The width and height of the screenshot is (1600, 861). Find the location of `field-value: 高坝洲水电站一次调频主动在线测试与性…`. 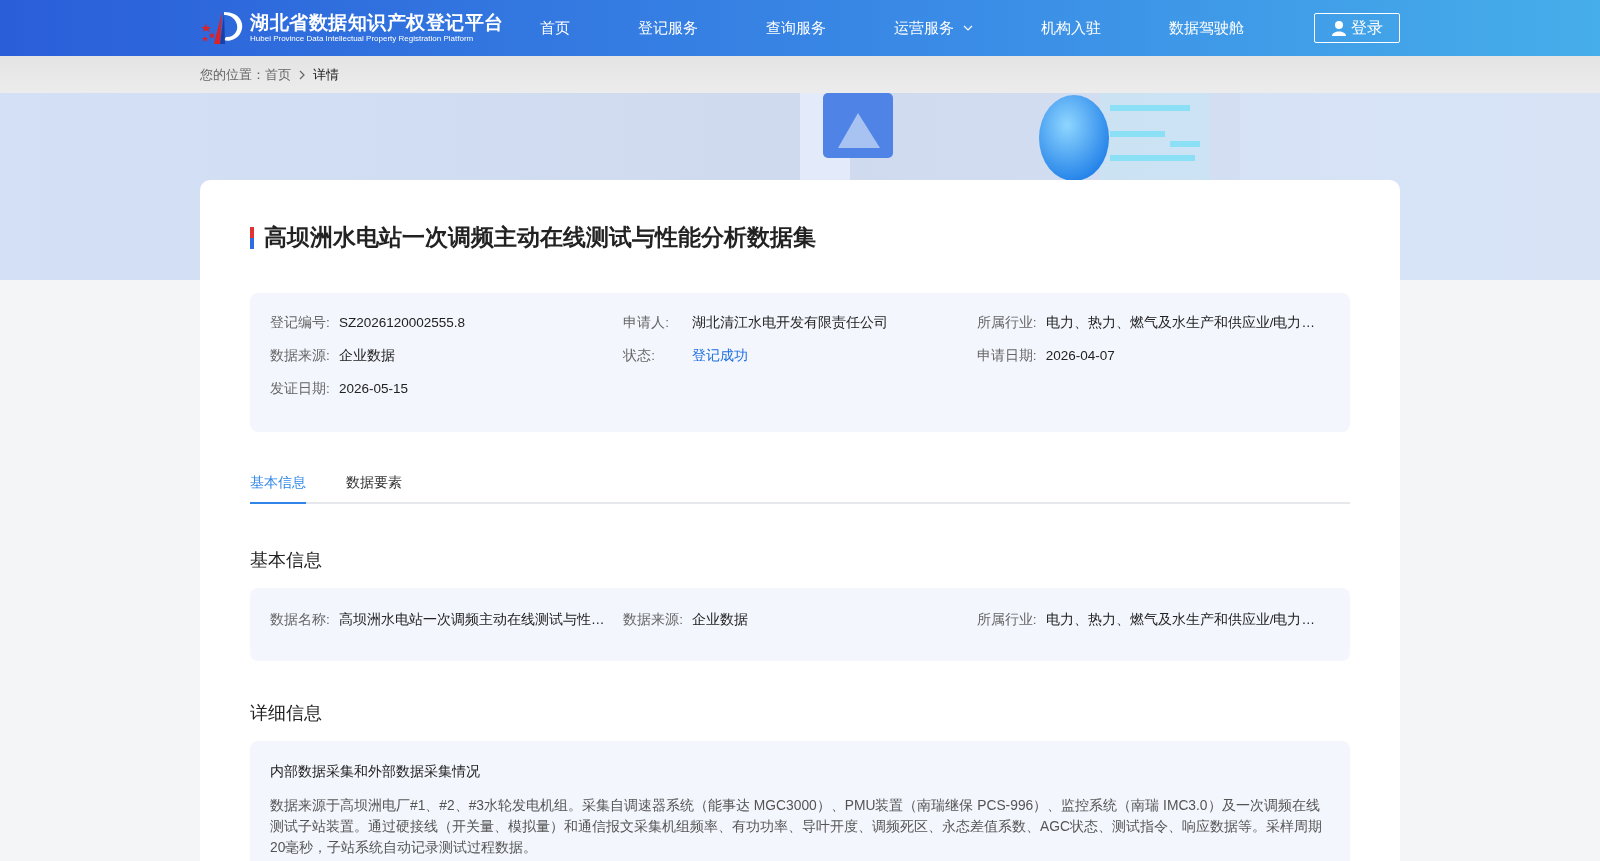

field-value: 高坝洲水电站一次调频主动在线测试与性… is located at coordinates (472, 620).